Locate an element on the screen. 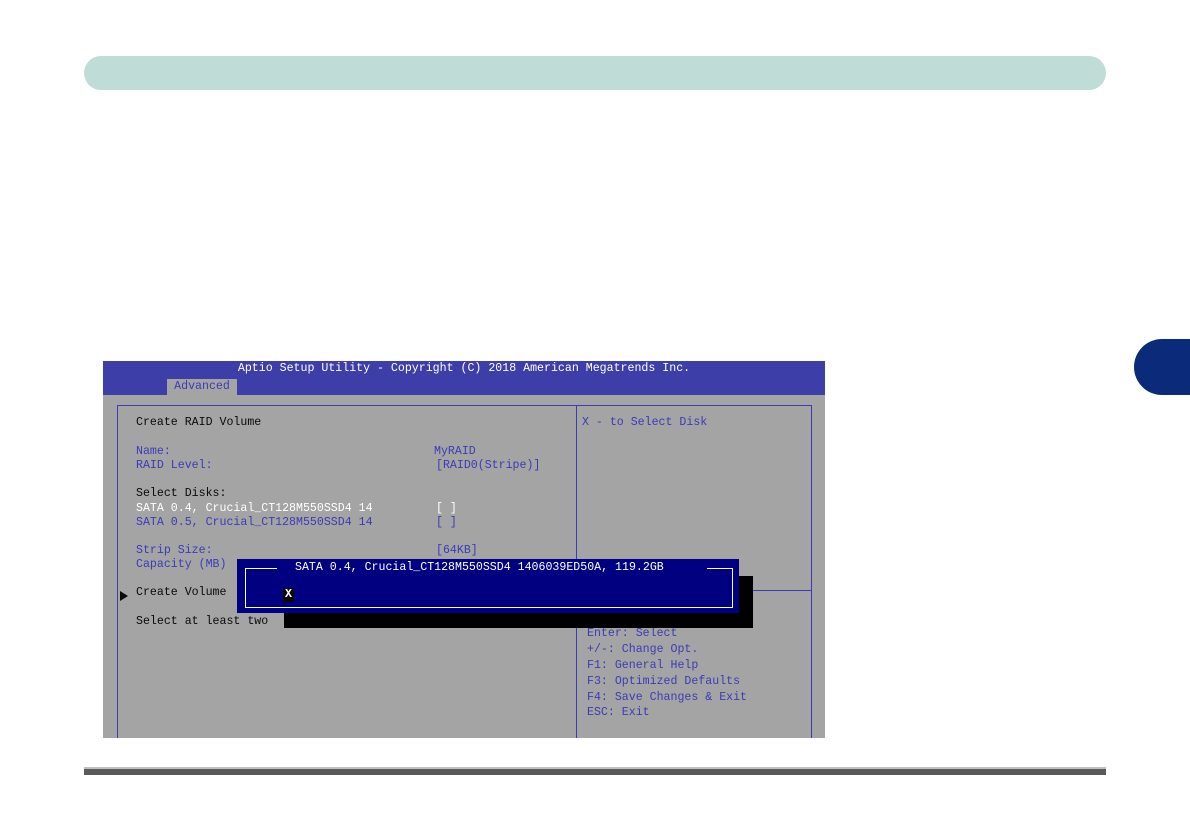 The image size is (1190, 838). select-disks-label: Select Disks: is located at coordinates (181, 493).